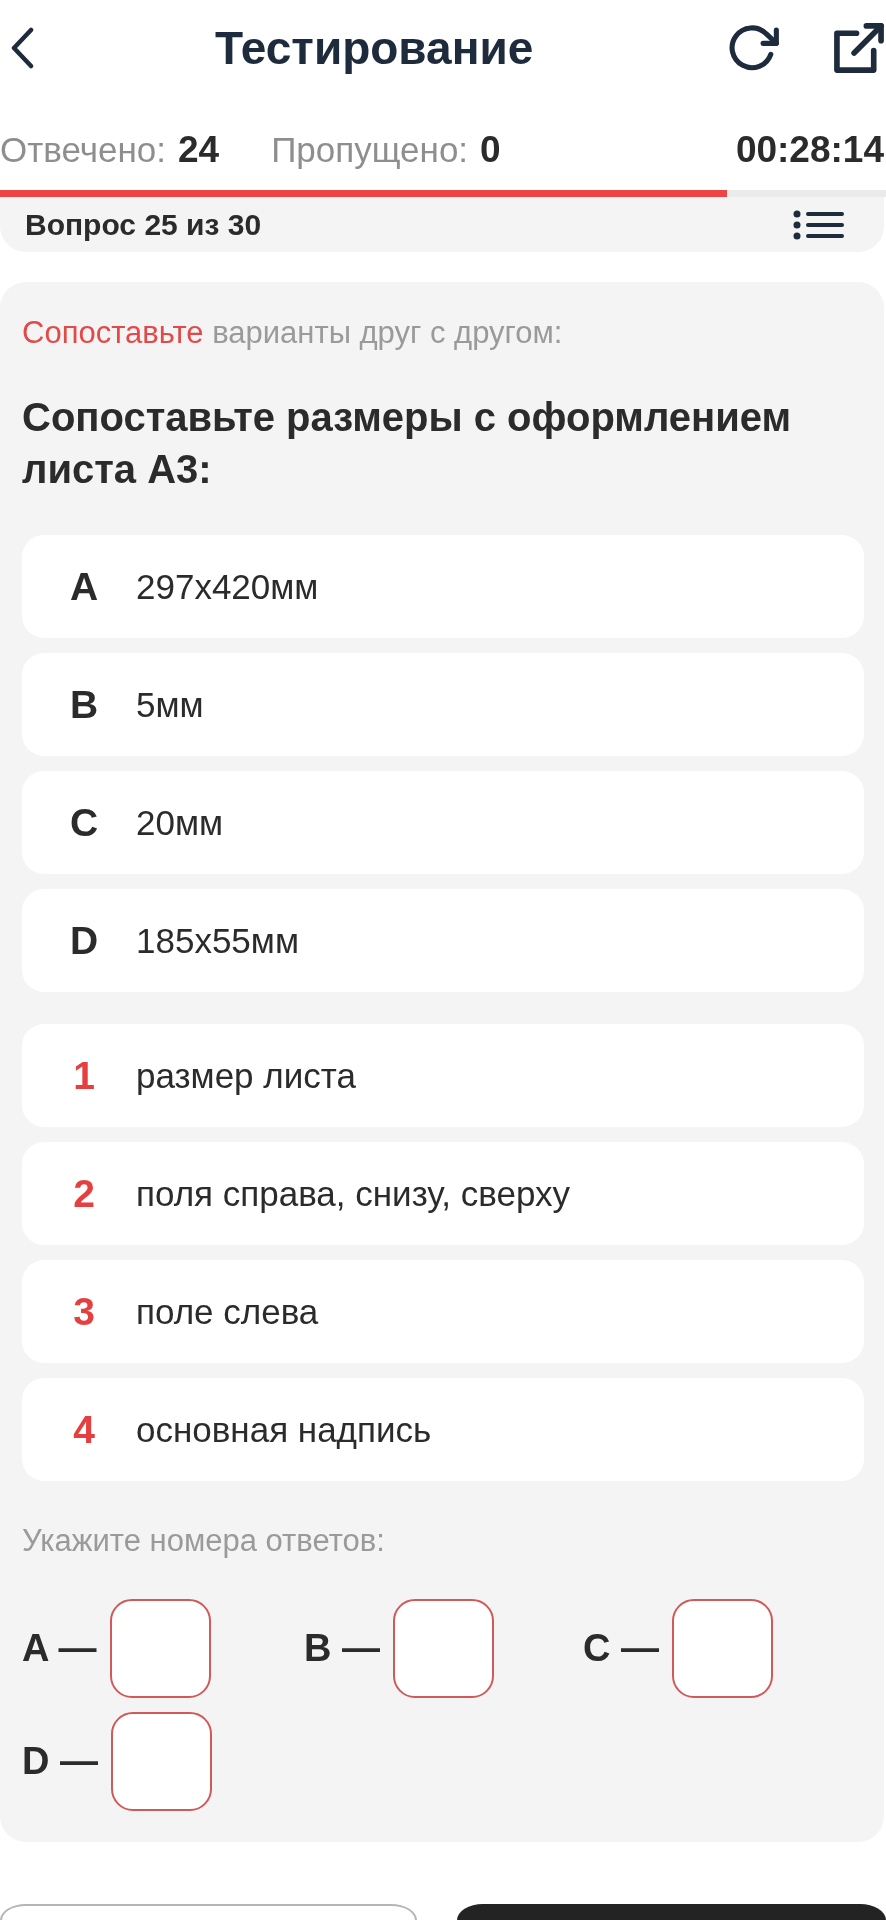 The image size is (886, 1920). Describe the element at coordinates (83, 150) in the screenshot. I see `stat-label: Отвечено:` at that location.